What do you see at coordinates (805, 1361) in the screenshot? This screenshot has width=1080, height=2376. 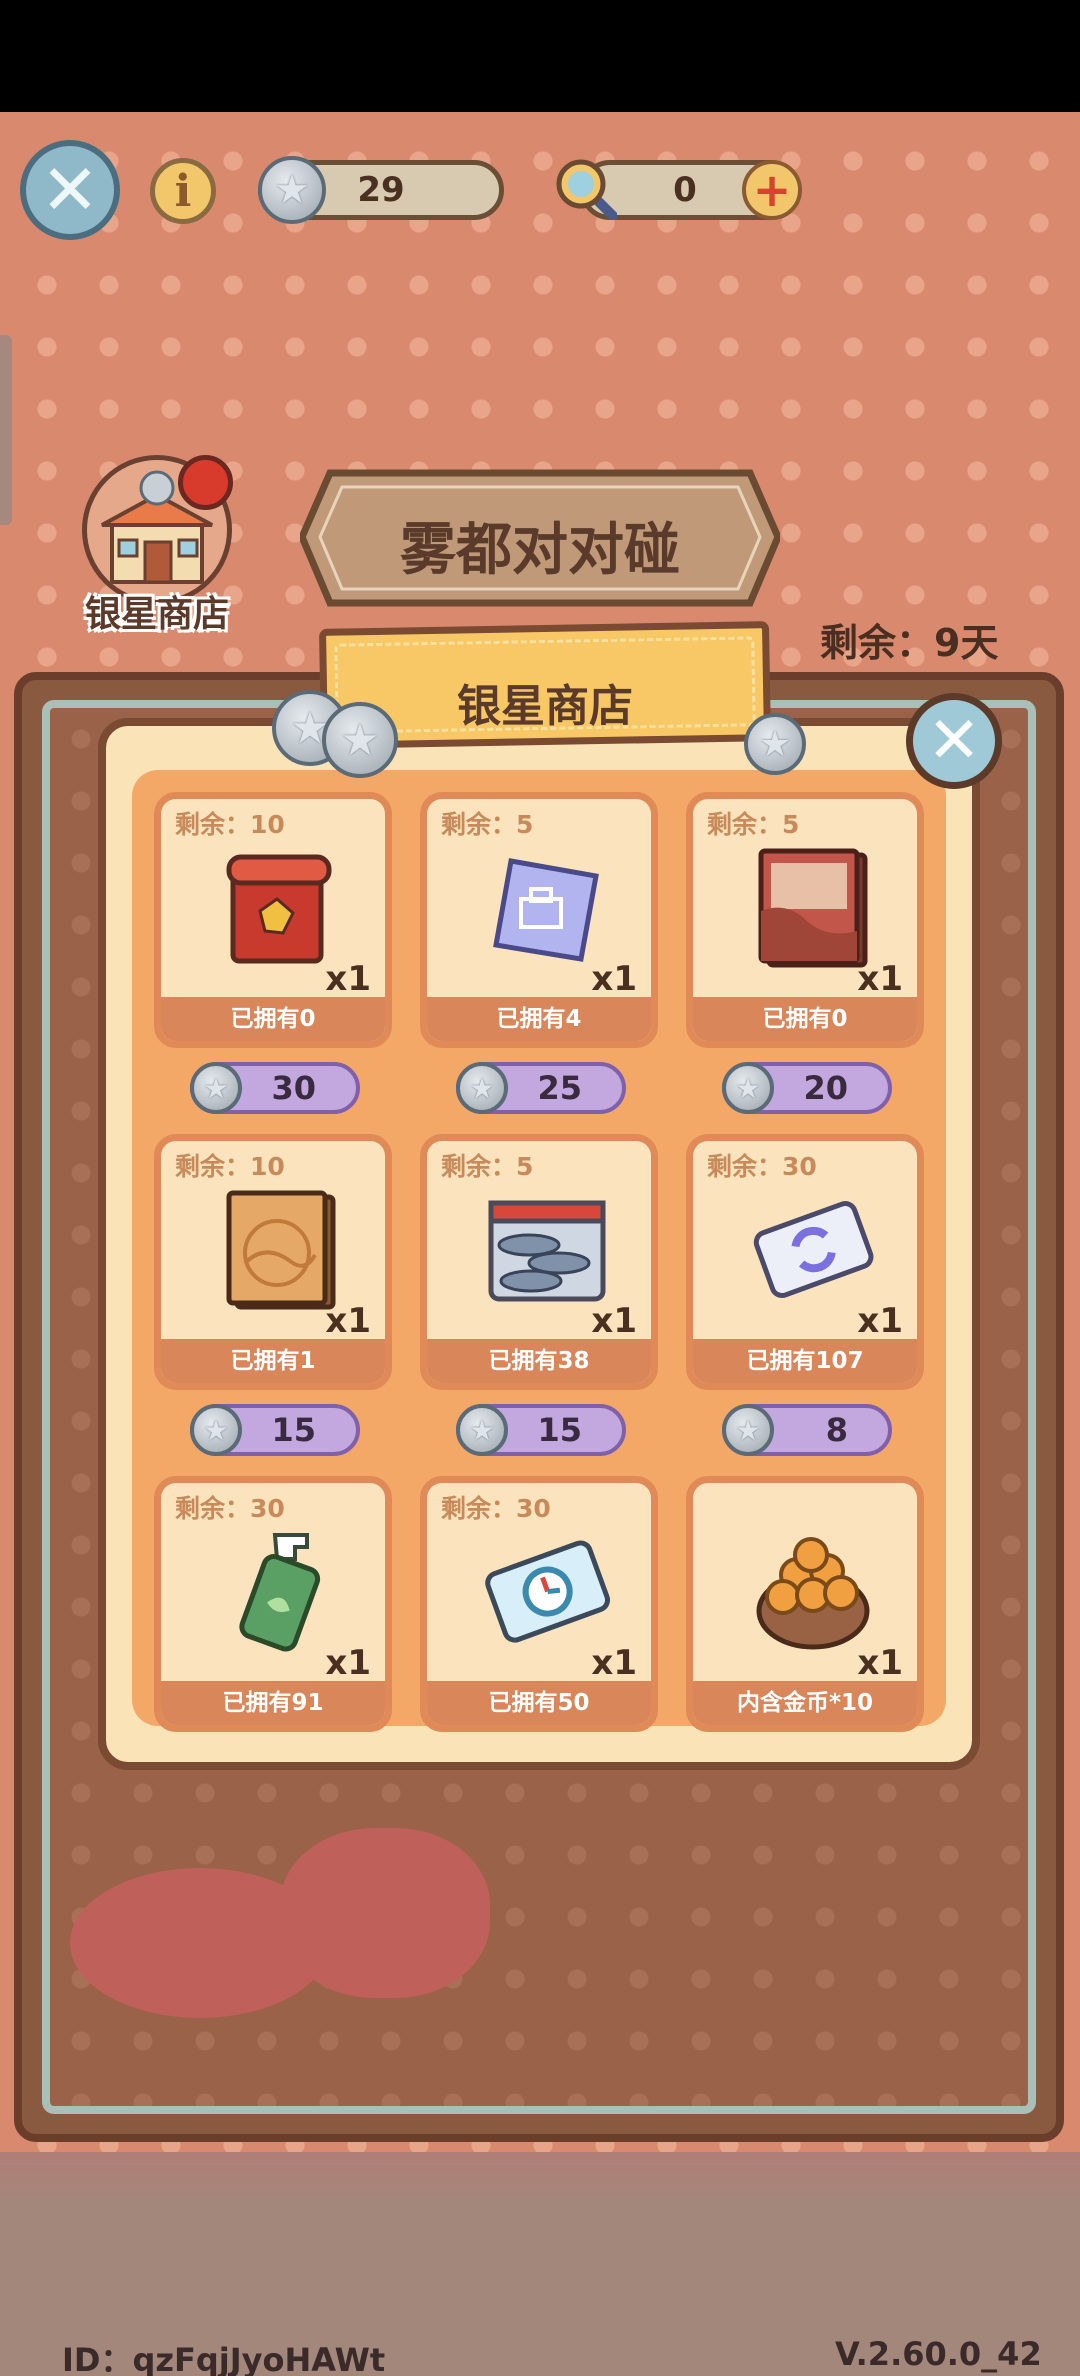 I see `item-owned: 已拥有107` at bounding box center [805, 1361].